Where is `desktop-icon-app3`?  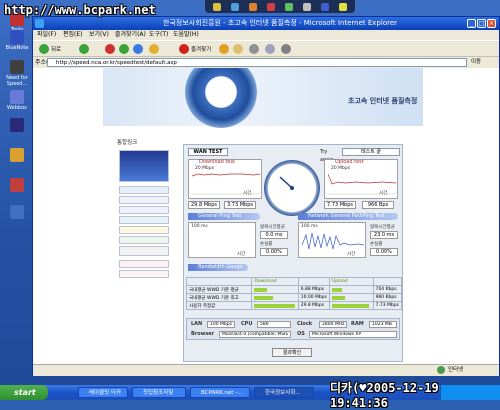 desktop-icon-app3 is located at coordinates (17, 212).